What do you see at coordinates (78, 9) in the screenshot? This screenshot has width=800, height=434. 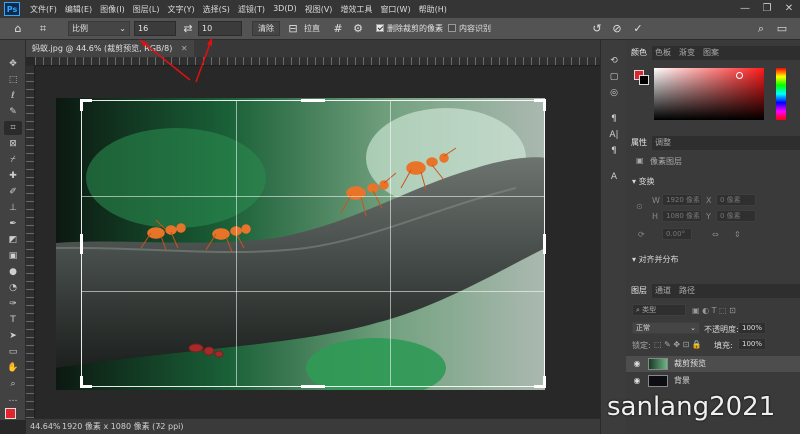 I see `menu-edit: 编辑(E)` at bounding box center [78, 9].